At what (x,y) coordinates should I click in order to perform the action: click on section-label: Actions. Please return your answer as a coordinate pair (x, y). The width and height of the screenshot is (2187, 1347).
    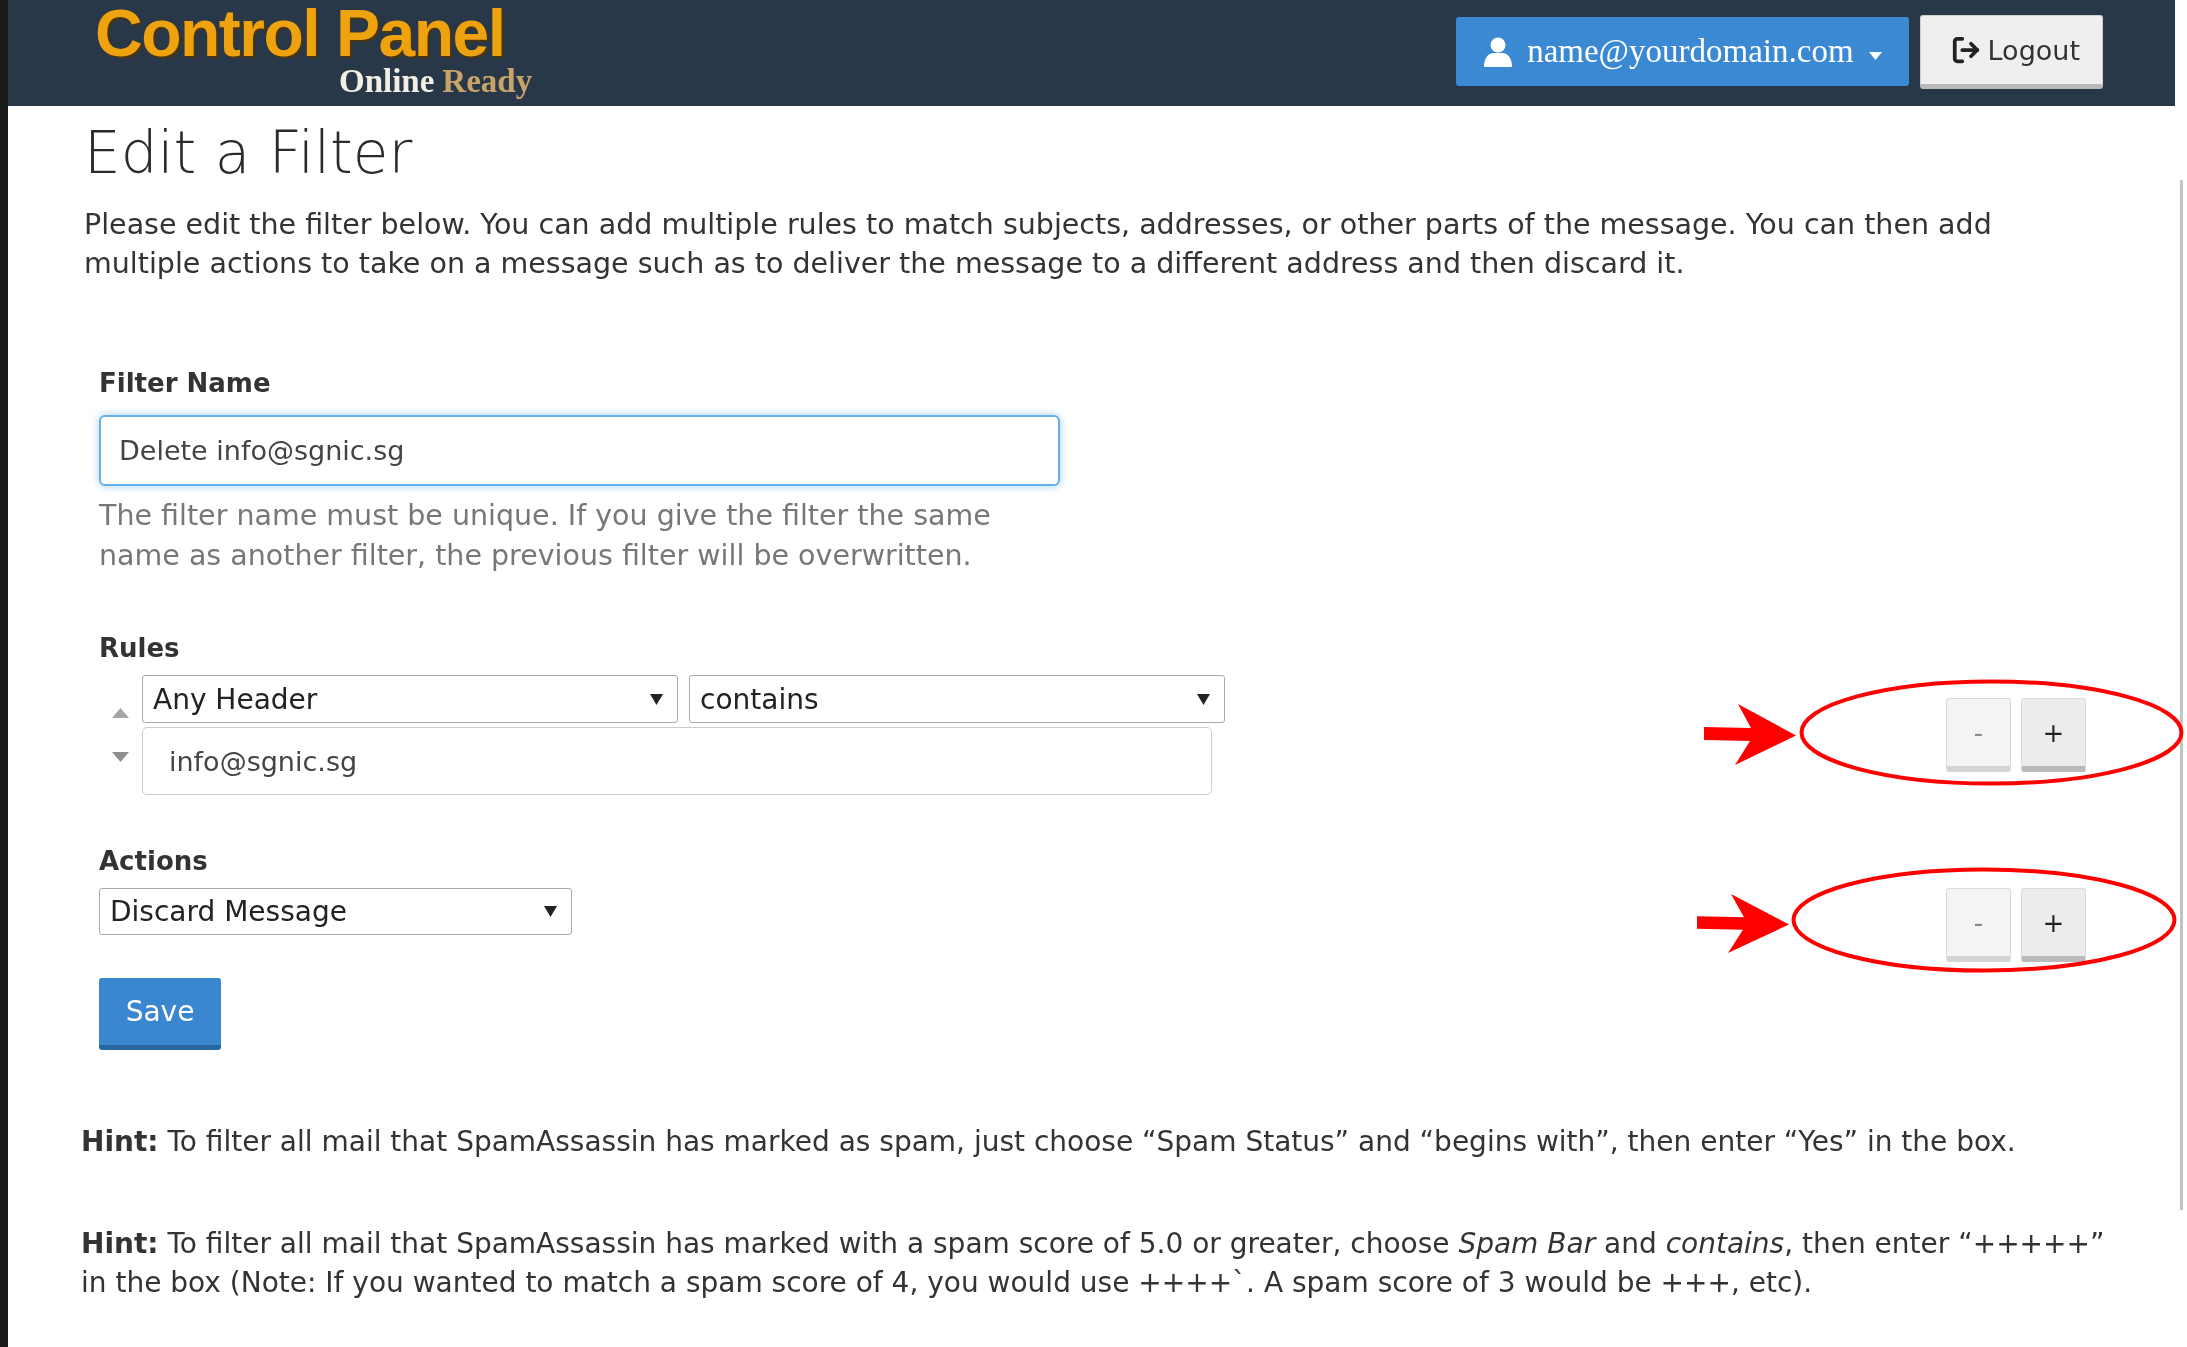
    Looking at the image, I should click on (153, 861).